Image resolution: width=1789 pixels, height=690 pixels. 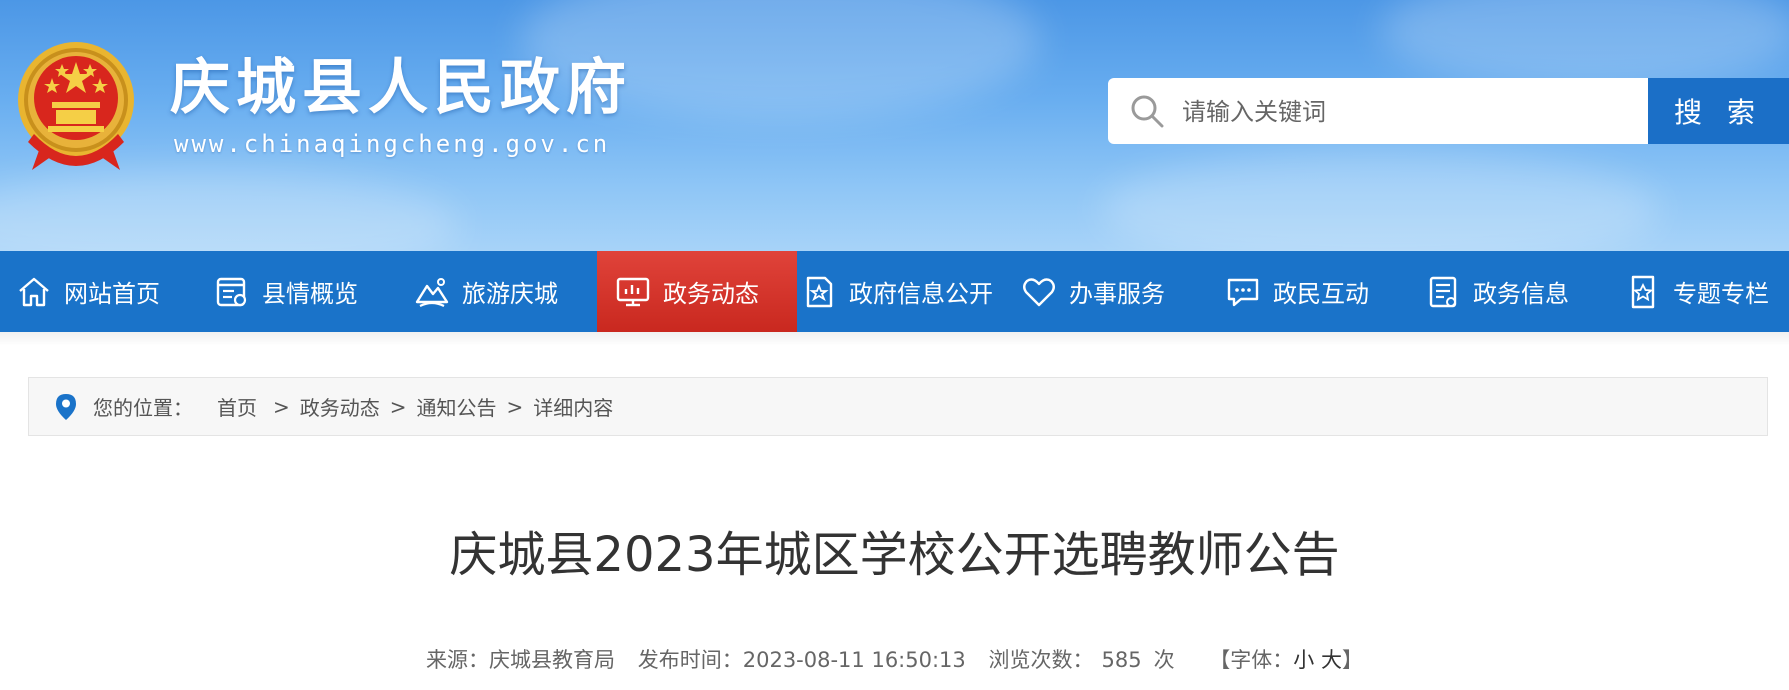 I want to click on nav-item-special-topics: 专题专栏, so click(x=1698, y=291).